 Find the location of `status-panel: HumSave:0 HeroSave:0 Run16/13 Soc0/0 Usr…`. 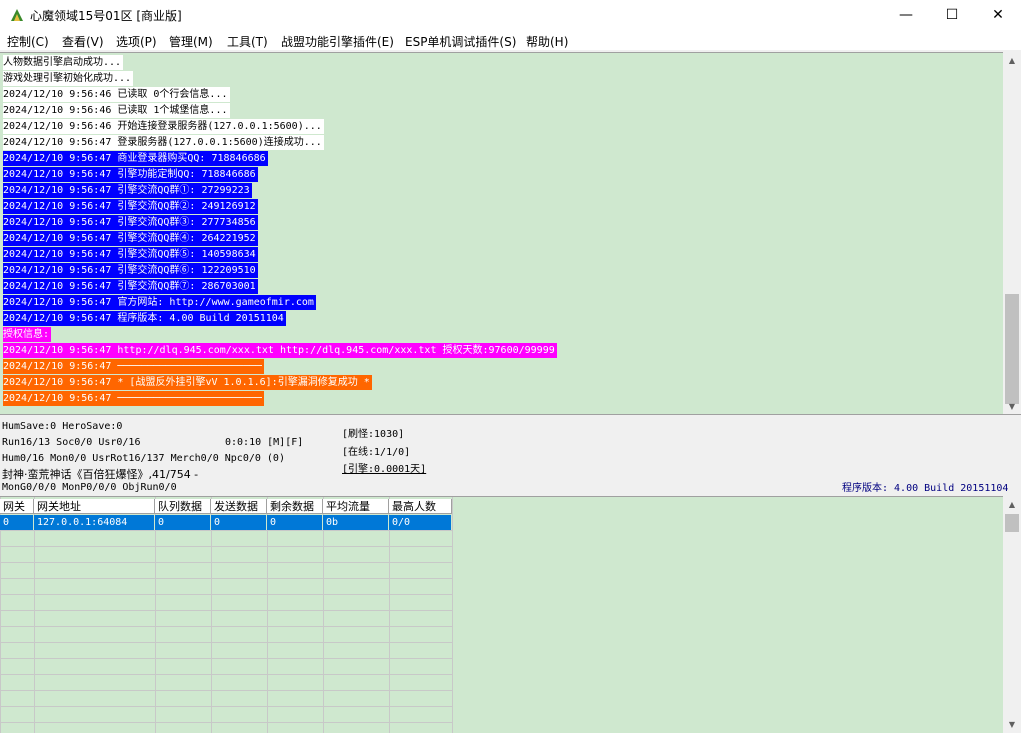

status-panel: HumSave:0 HeroSave:0 Run16/13 Soc0/0 Usr… is located at coordinates (510, 455).